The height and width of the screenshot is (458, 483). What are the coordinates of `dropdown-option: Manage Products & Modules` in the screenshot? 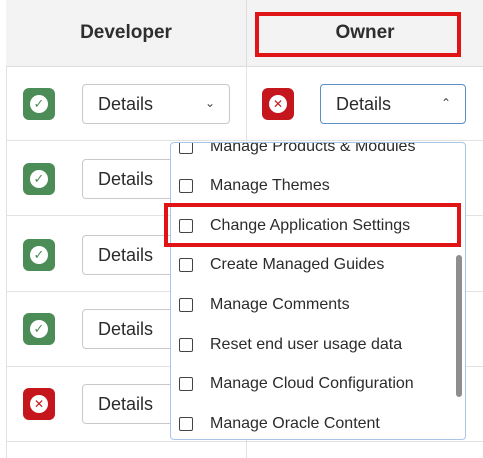 It's located at (297, 151).